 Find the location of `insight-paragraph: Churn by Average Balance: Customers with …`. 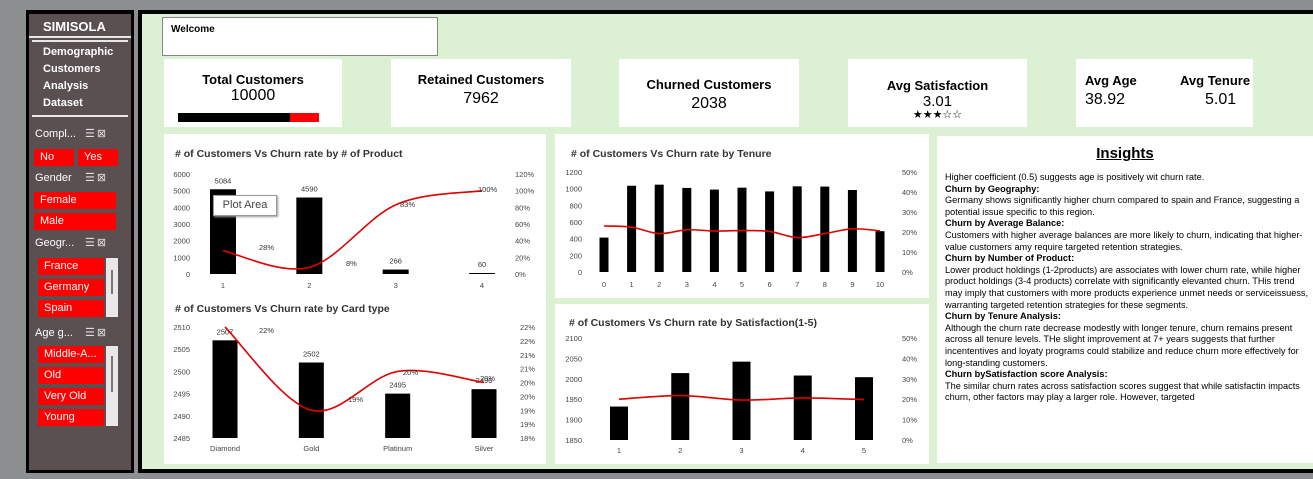

insight-paragraph: Churn by Average Balance: Customers with … is located at coordinates (1129, 235).